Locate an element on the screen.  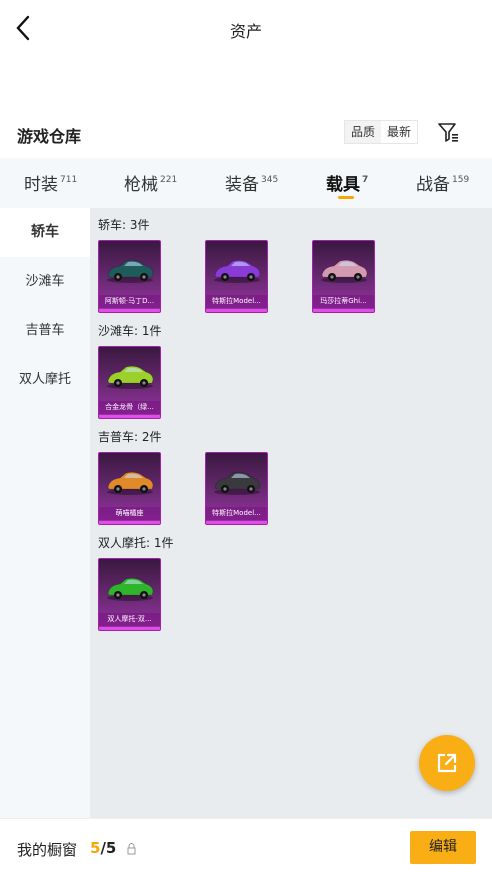
group-title: 双人摩托: 1件 is located at coordinates (136, 543).